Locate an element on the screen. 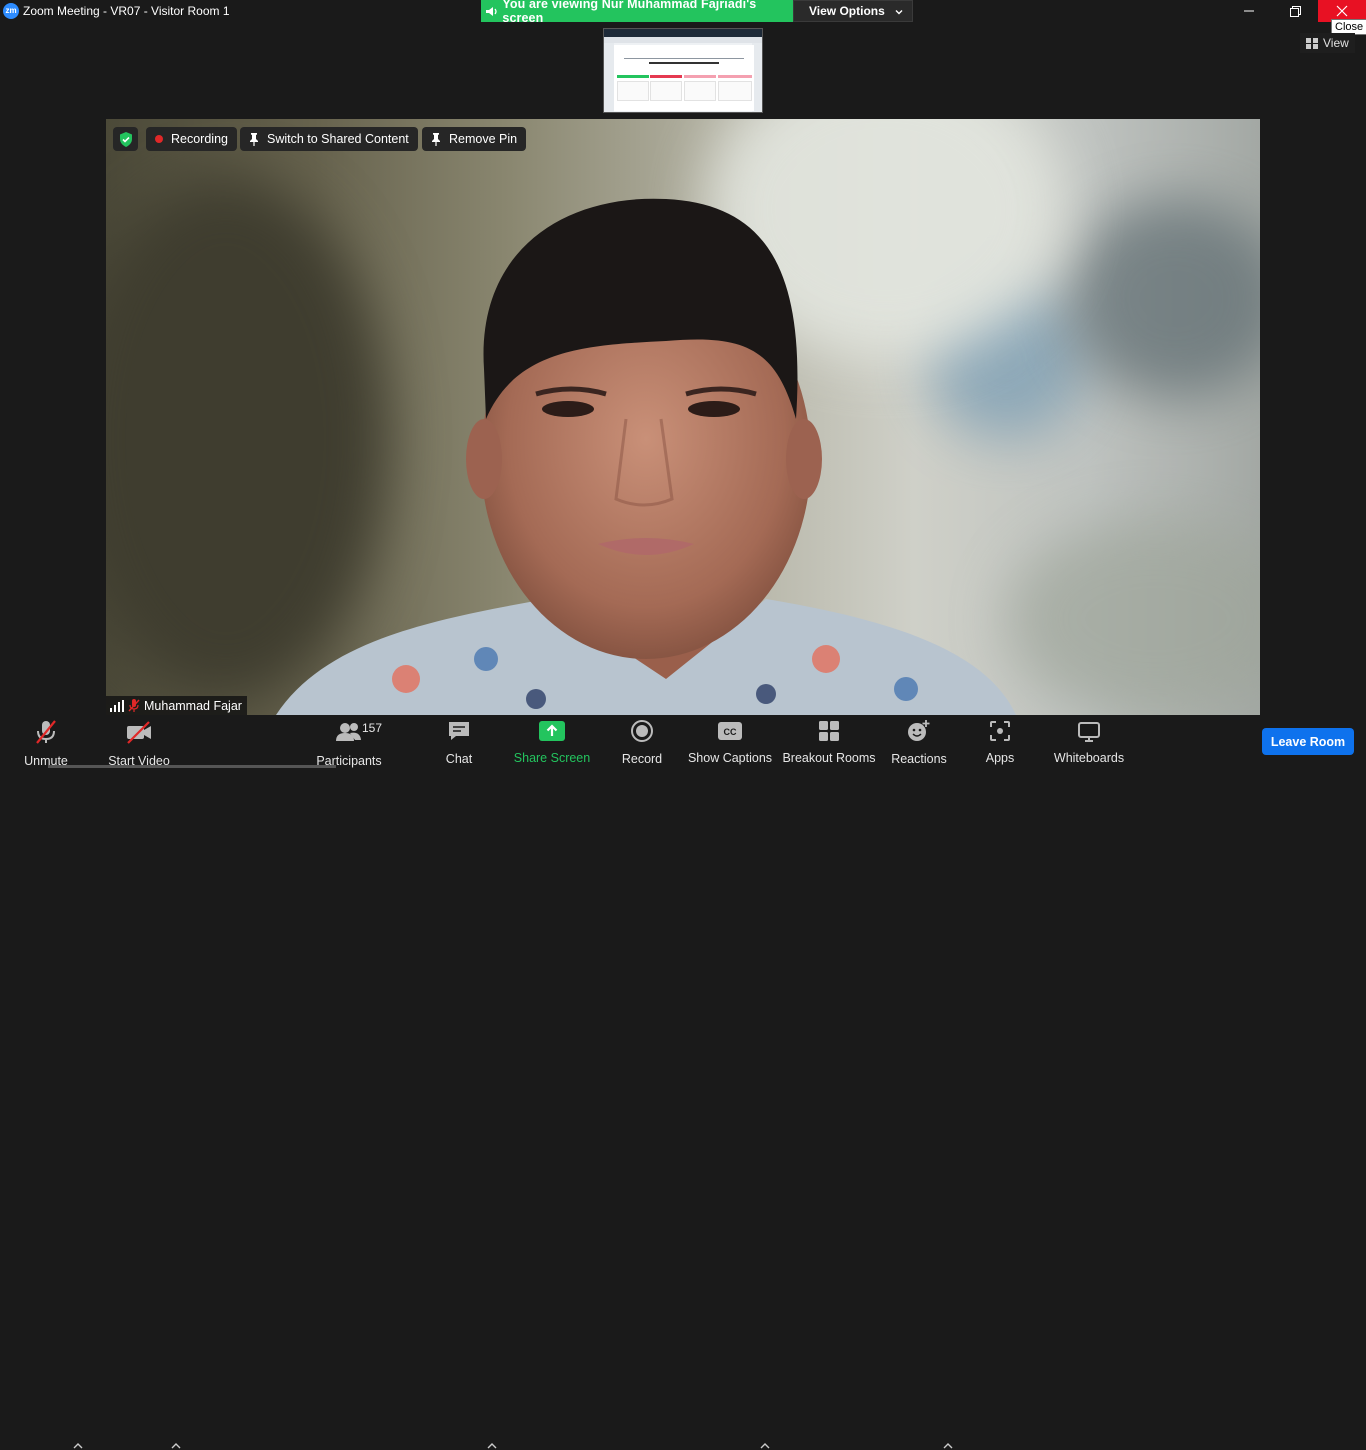 The height and width of the screenshot is (1450, 1366). participants-button: 157 Participants is located at coordinates (349, 743).